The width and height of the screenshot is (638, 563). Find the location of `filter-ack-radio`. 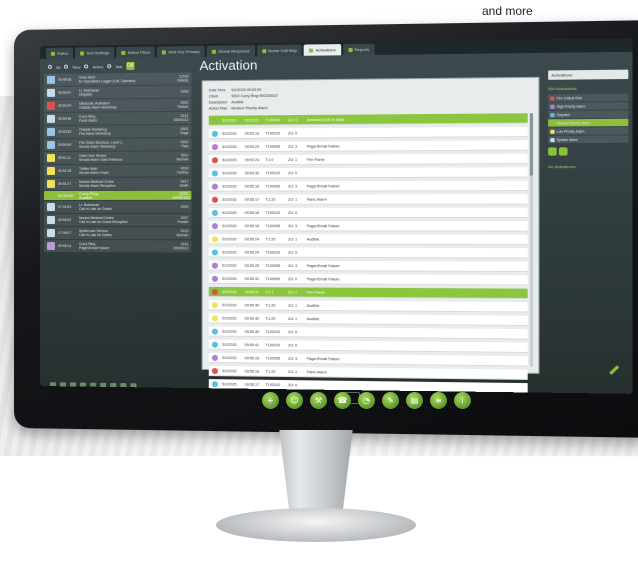

filter-ack-radio is located at coordinates (109, 66).